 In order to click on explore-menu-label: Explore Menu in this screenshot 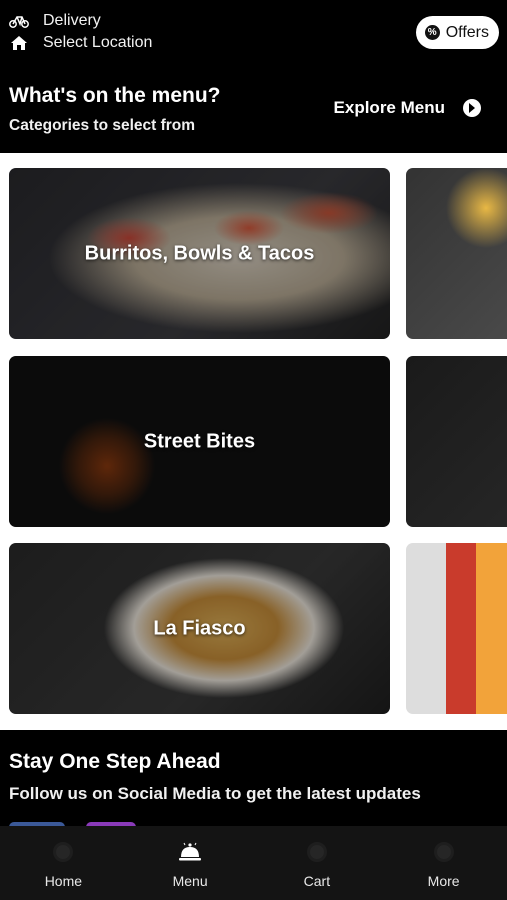, I will do `click(389, 107)`.